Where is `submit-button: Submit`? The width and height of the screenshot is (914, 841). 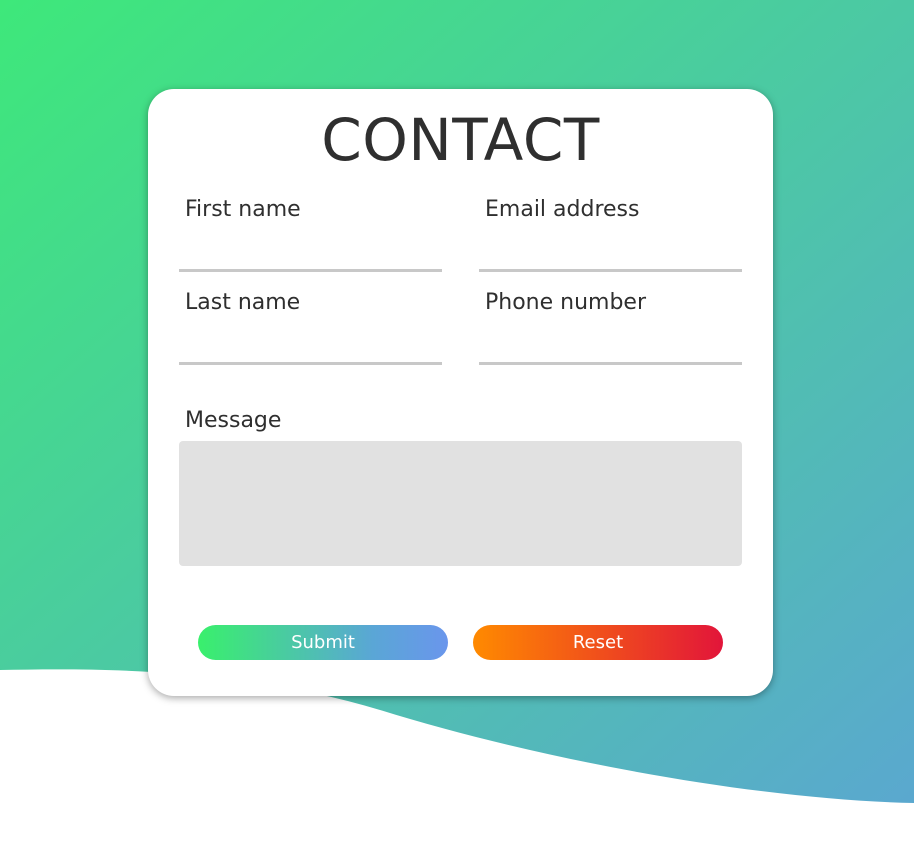 submit-button: Submit is located at coordinates (323, 642).